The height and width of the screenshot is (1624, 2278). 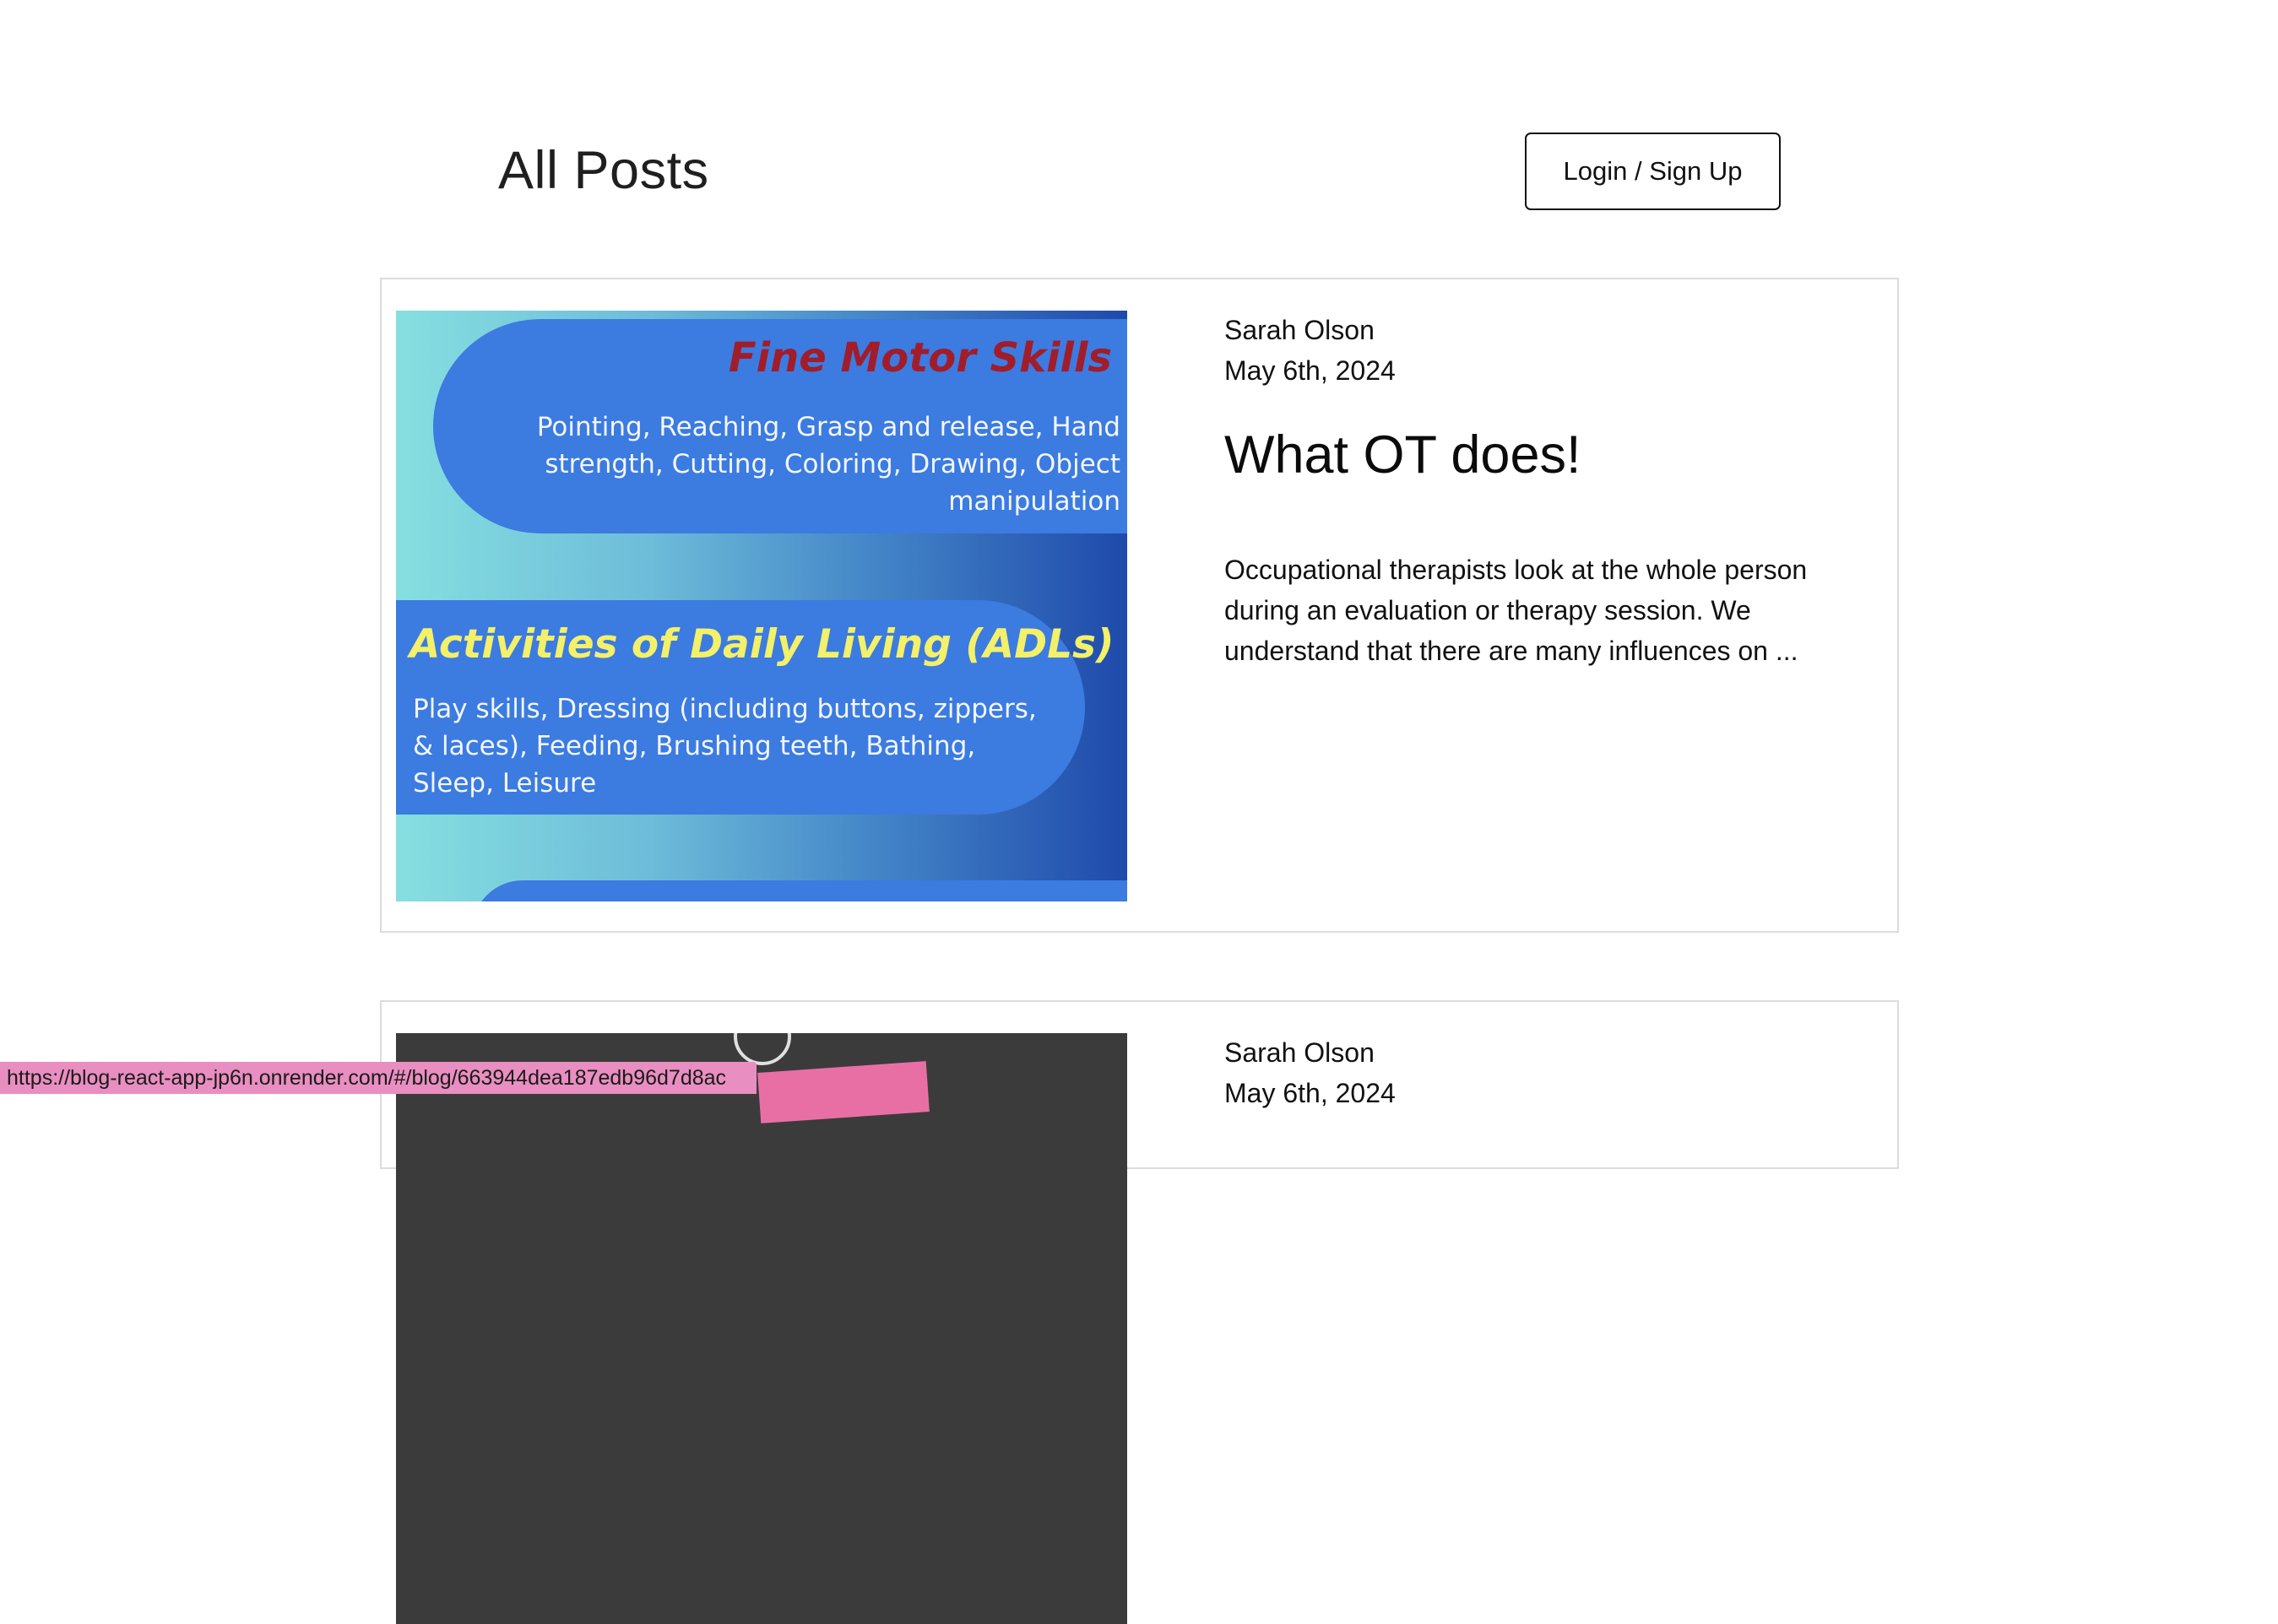 I want to click on image-pink-ribbon, so click(x=843, y=1092).